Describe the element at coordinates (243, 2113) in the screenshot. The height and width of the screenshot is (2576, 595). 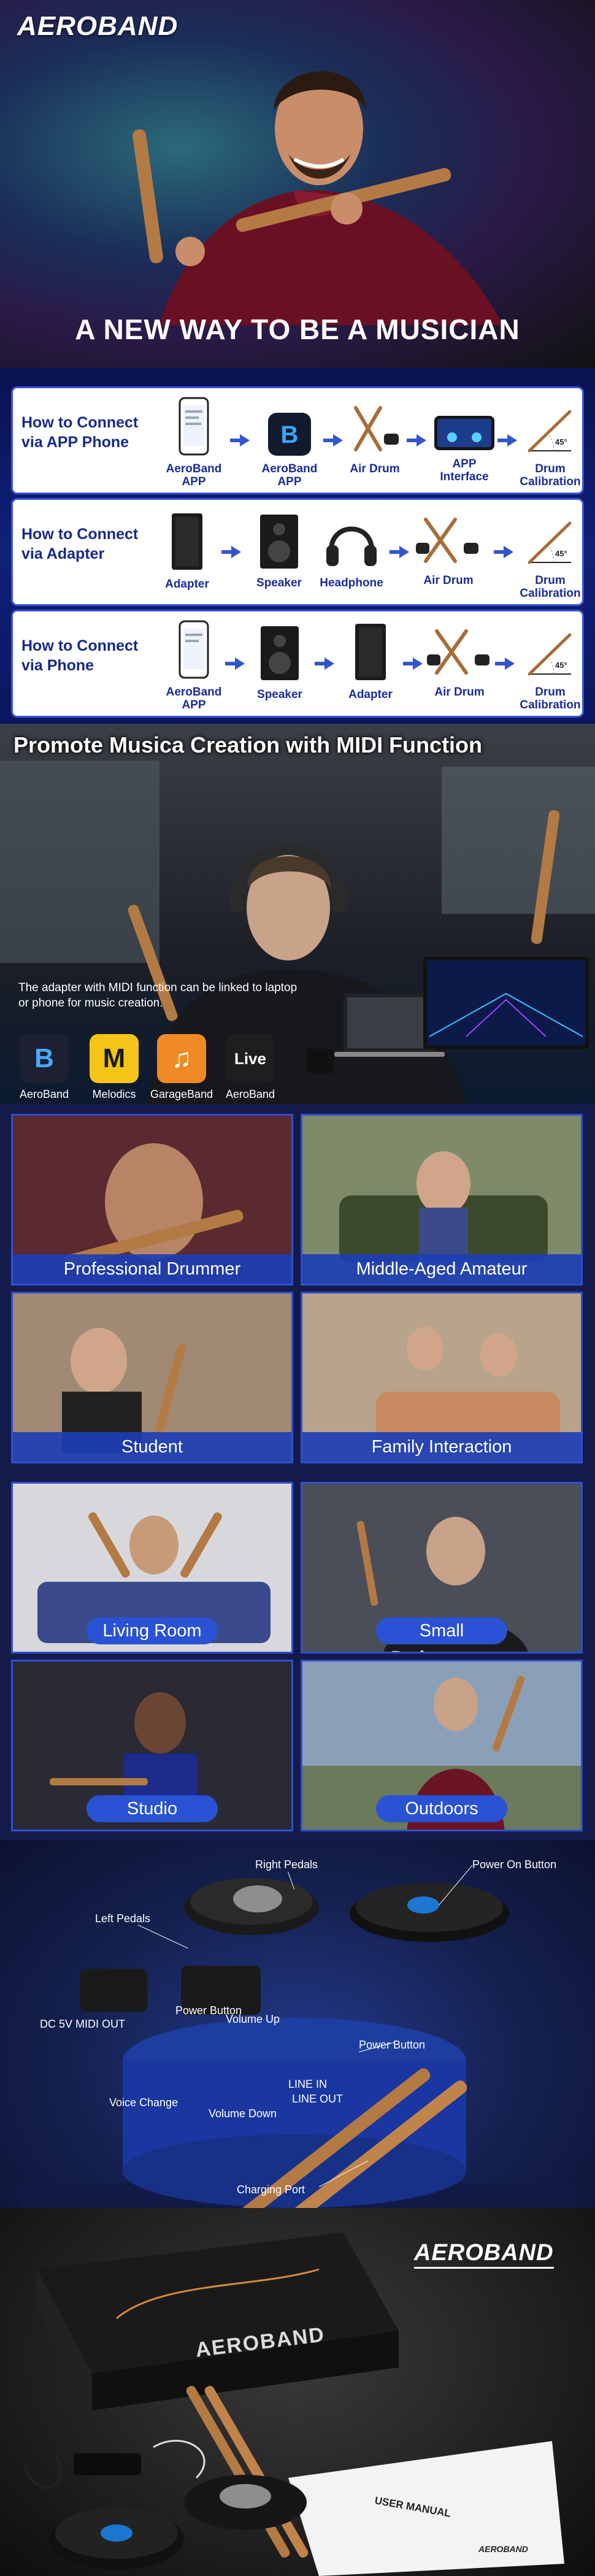
I see `label-volume-down: Volume Down` at that location.